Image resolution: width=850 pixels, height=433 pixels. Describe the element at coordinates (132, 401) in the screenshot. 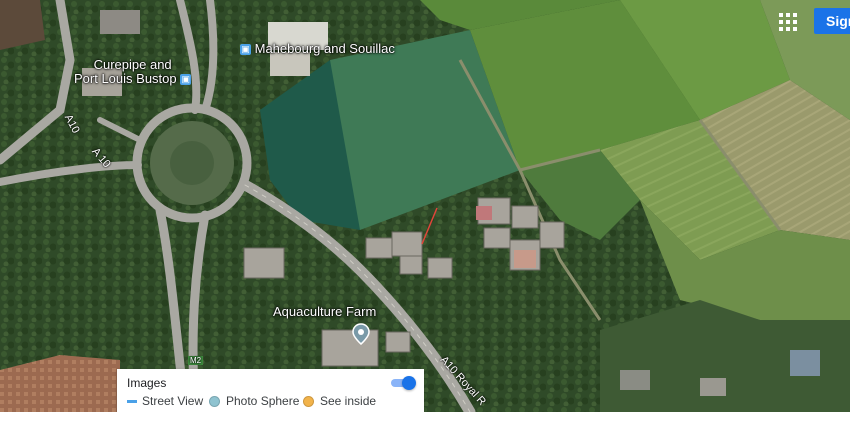

I see `street-view-line-icon` at that location.